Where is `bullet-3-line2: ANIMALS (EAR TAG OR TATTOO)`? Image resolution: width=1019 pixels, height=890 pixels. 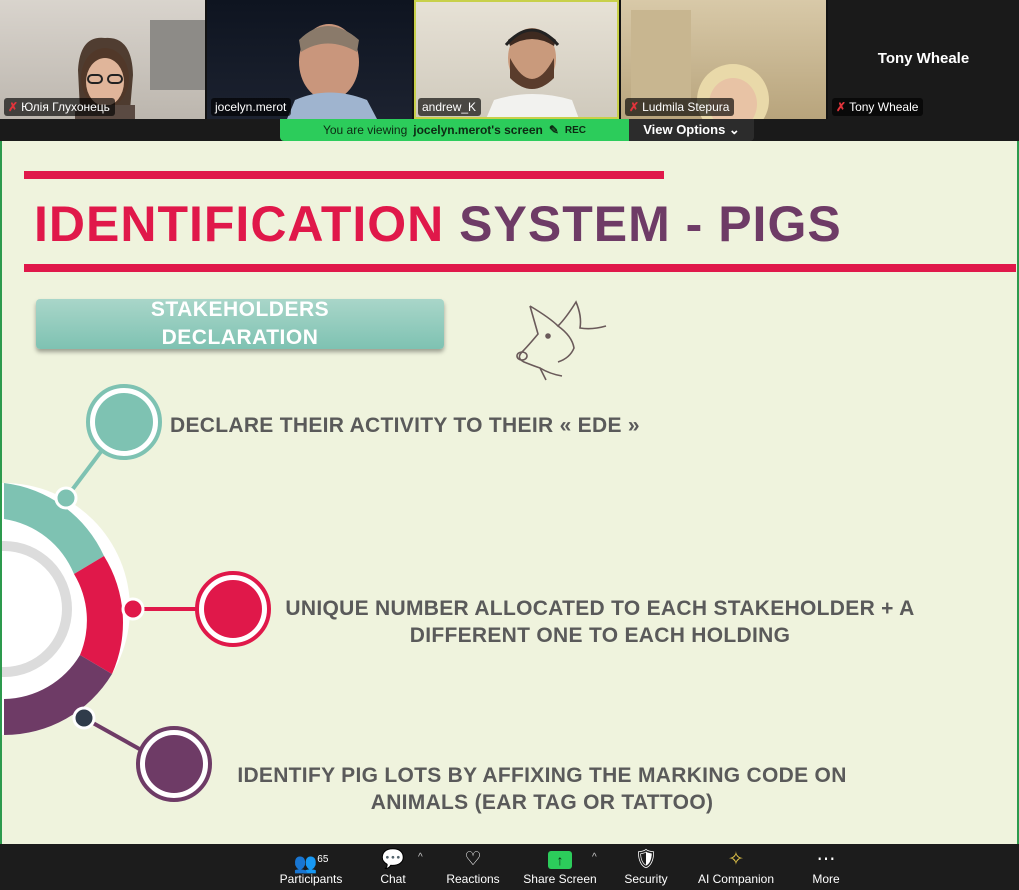 bullet-3-line2: ANIMALS (EAR TAG OR TATTOO) is located at coordinates (542, 802).